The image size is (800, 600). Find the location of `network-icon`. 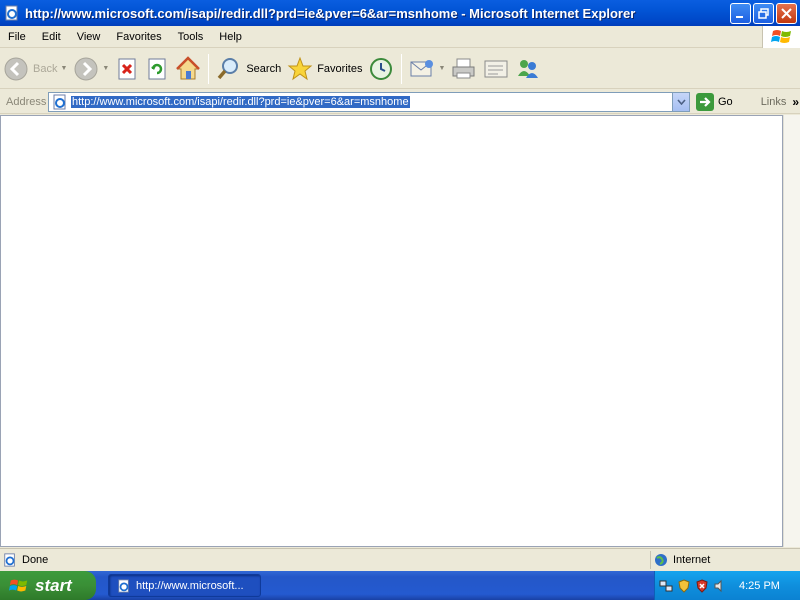

network-icon is located at coordinates (666, 586).